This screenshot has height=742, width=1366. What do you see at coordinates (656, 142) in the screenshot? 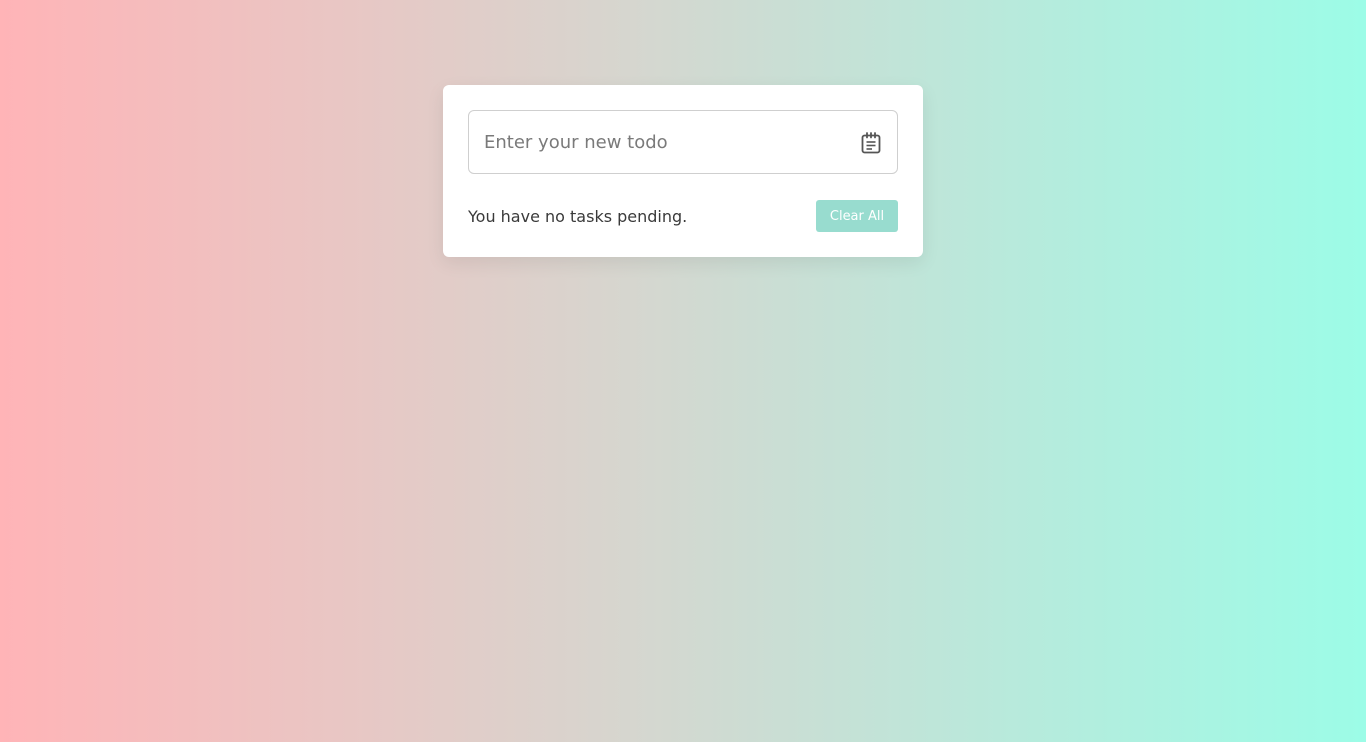
I see `todo-input` at bounding box center [656, 142].